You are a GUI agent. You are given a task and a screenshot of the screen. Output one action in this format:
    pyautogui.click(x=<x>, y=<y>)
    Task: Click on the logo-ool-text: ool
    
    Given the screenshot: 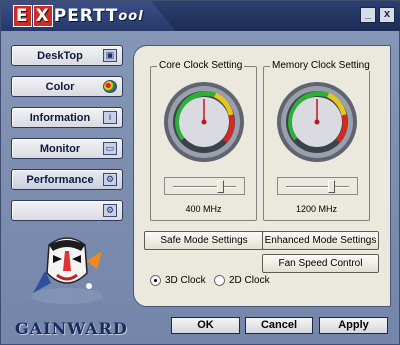 What is the action you would take?
    pyautogui.click(x=131, y=16)
    